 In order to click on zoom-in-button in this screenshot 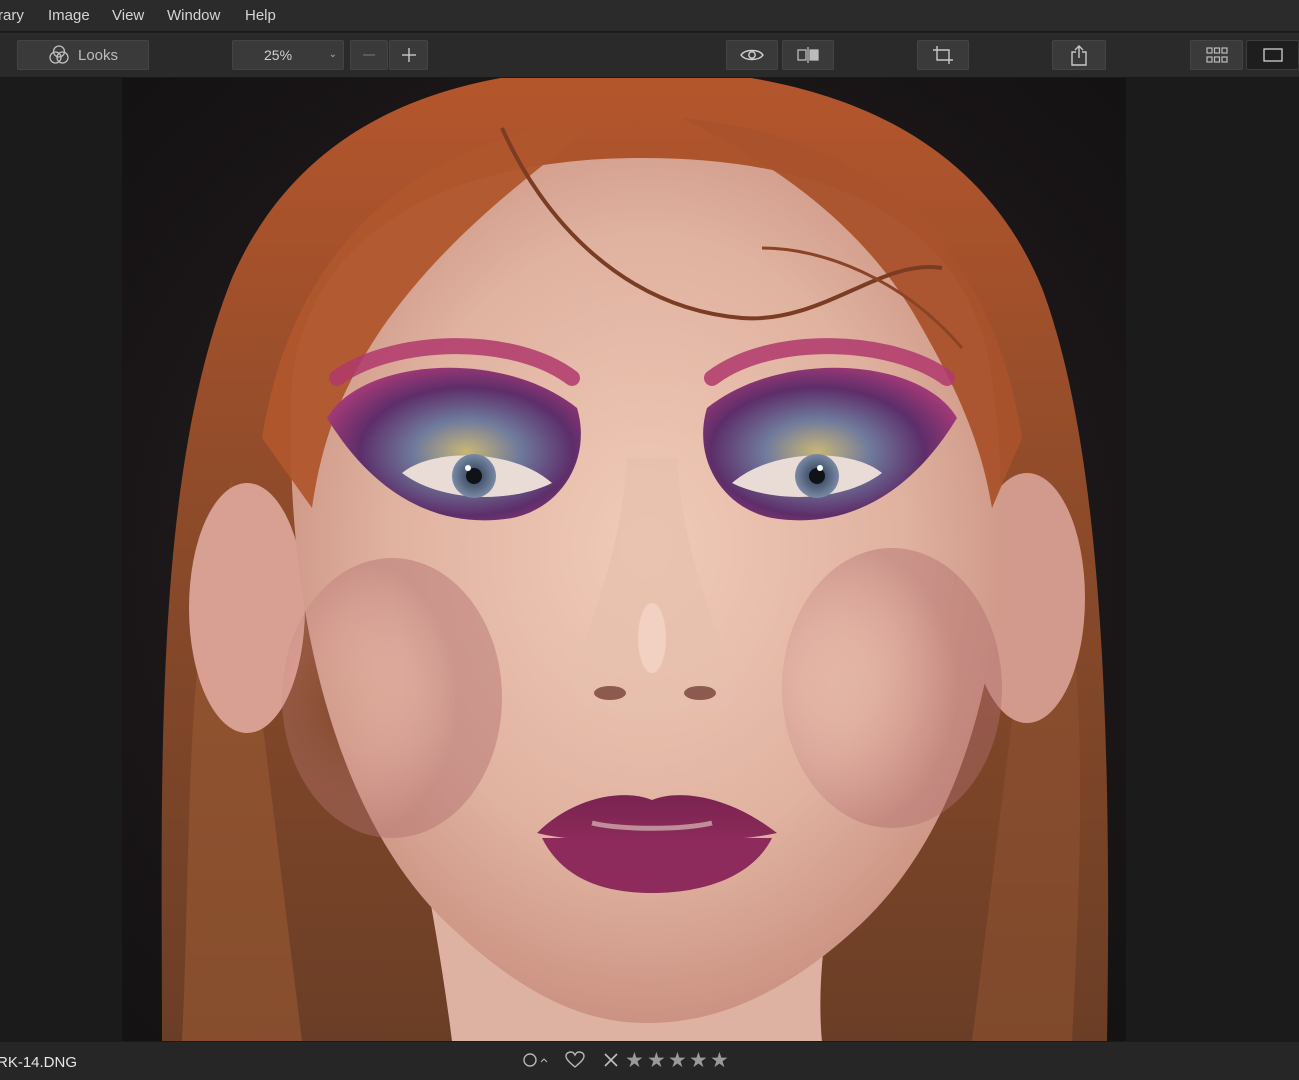, I will do `click(408, 55)`.